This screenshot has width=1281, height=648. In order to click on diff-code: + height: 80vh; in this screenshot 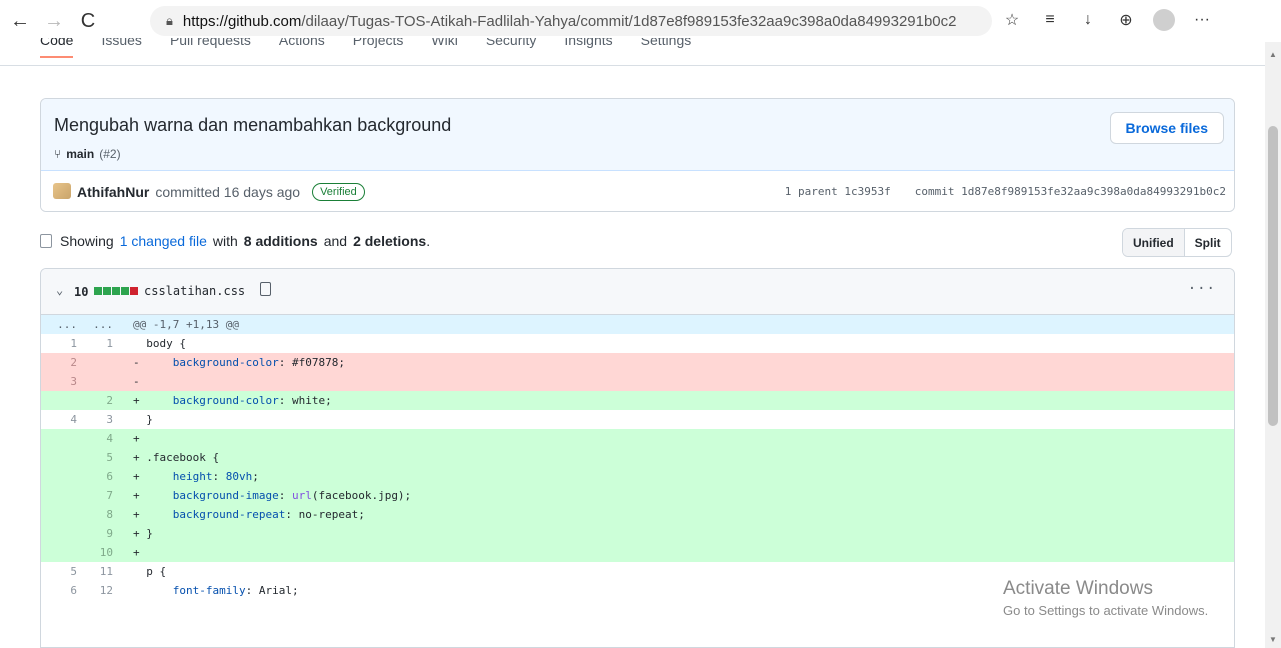, I will do `click(675, 476)`.